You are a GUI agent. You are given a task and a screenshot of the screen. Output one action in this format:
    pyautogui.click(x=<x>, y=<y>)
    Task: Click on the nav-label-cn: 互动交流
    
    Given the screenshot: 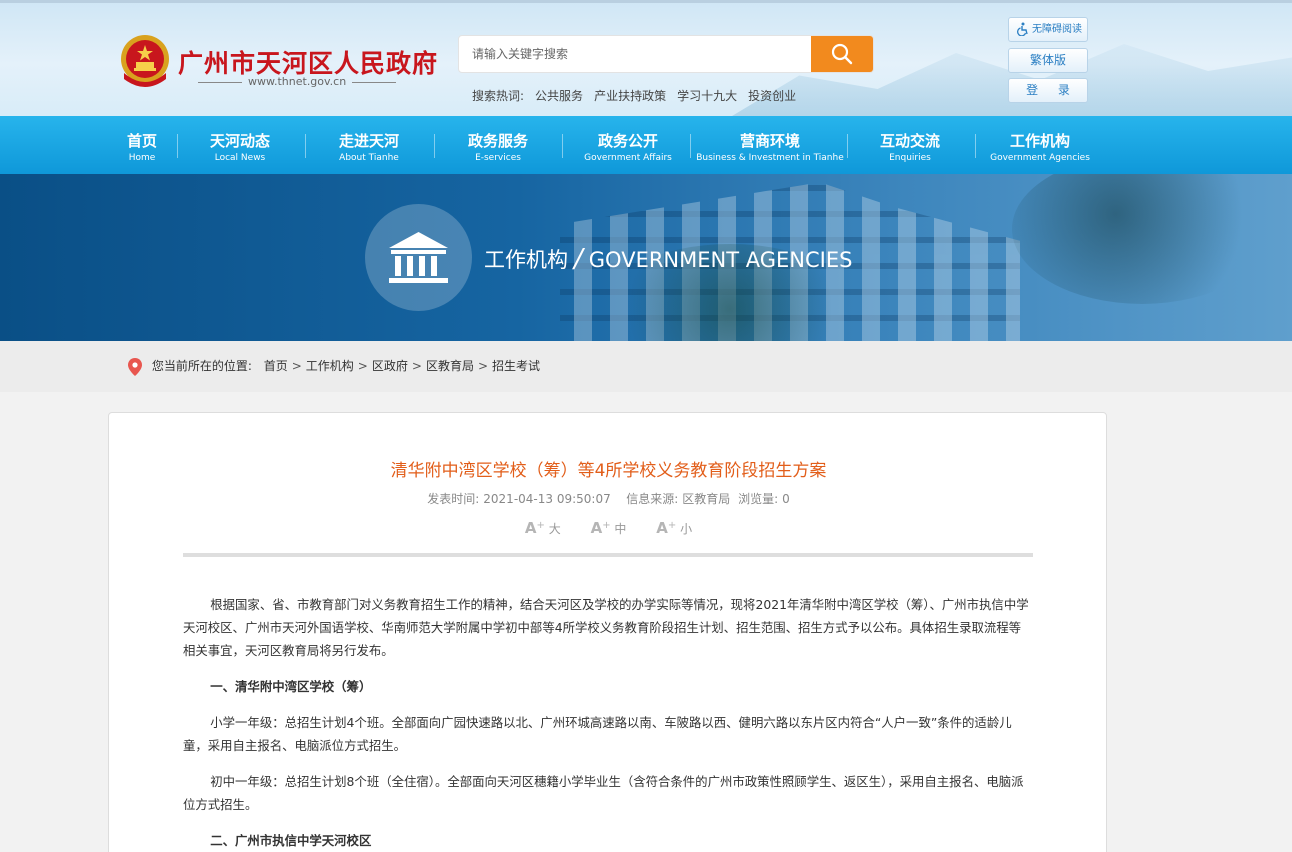 What is the action you would take?
    pyautogui.click(x=909, y=141)
    